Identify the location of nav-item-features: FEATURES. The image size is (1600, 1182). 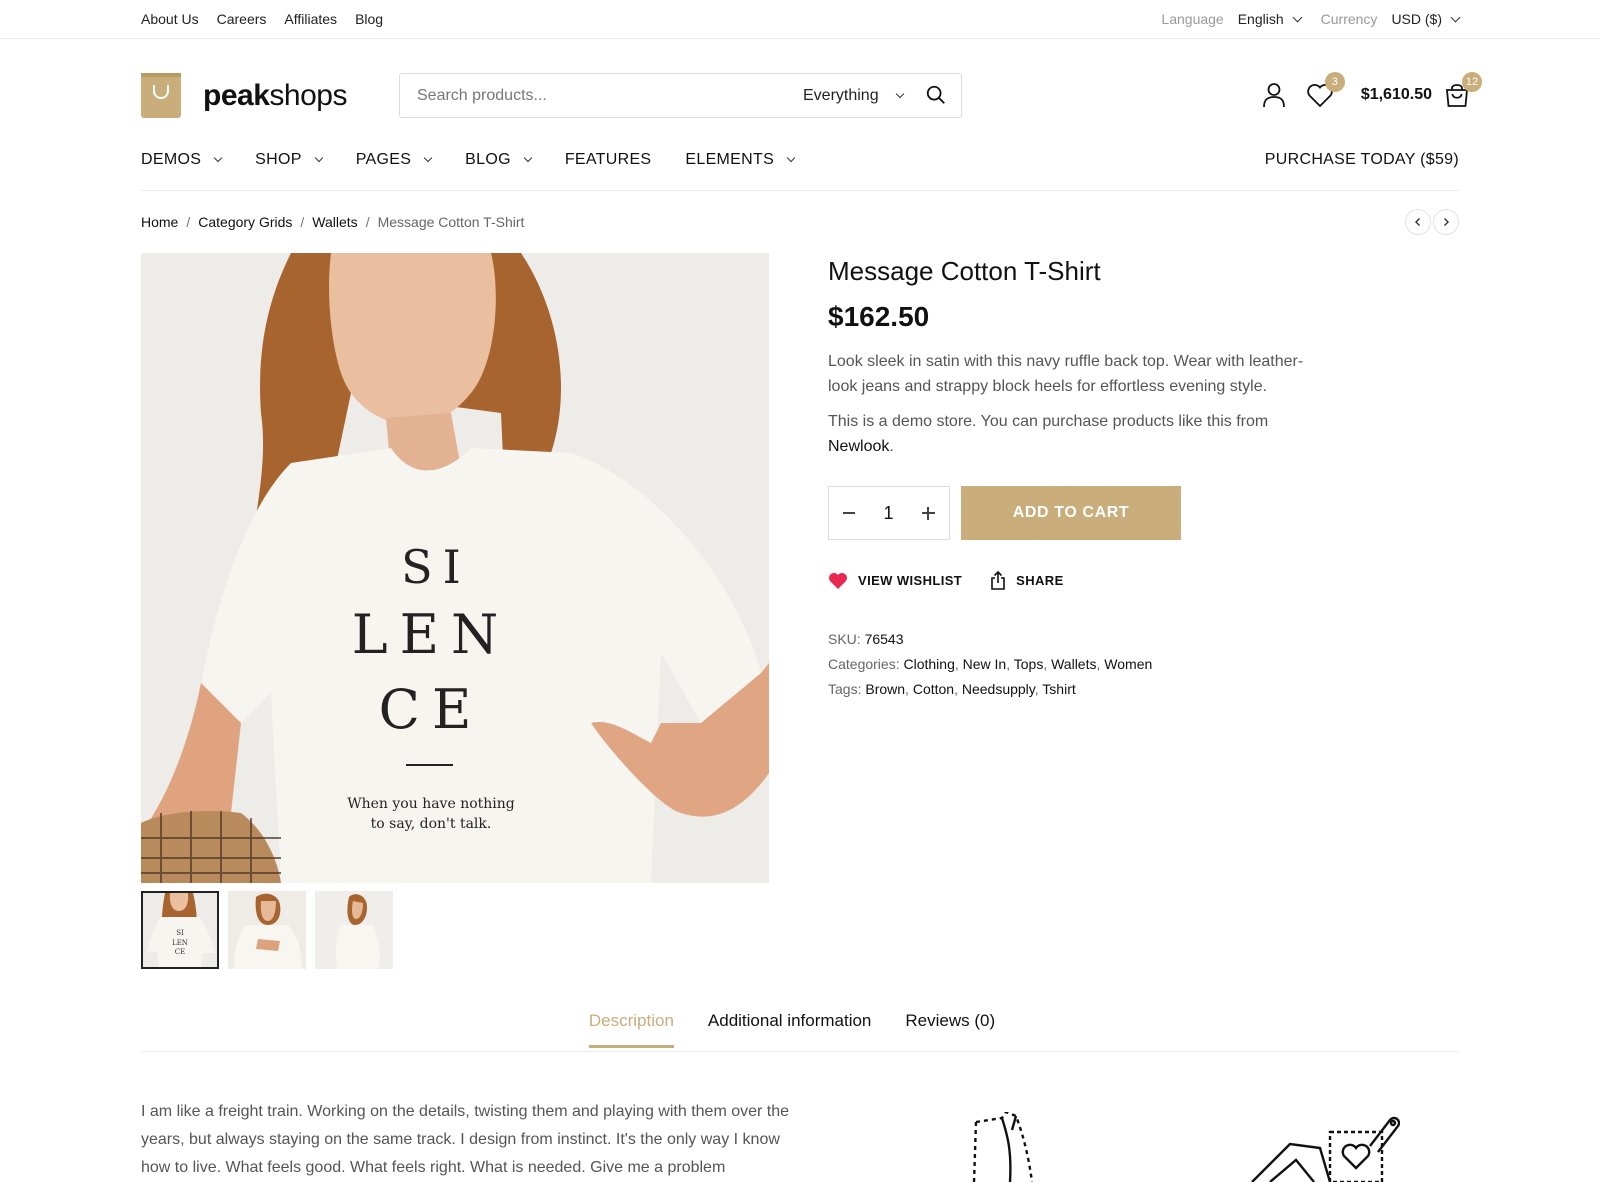
(608, 160).